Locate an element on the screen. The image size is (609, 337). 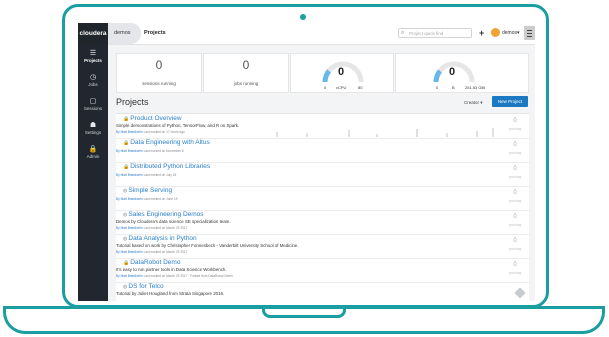
hamburger-menu-icon is located at coordinates (529, 33).